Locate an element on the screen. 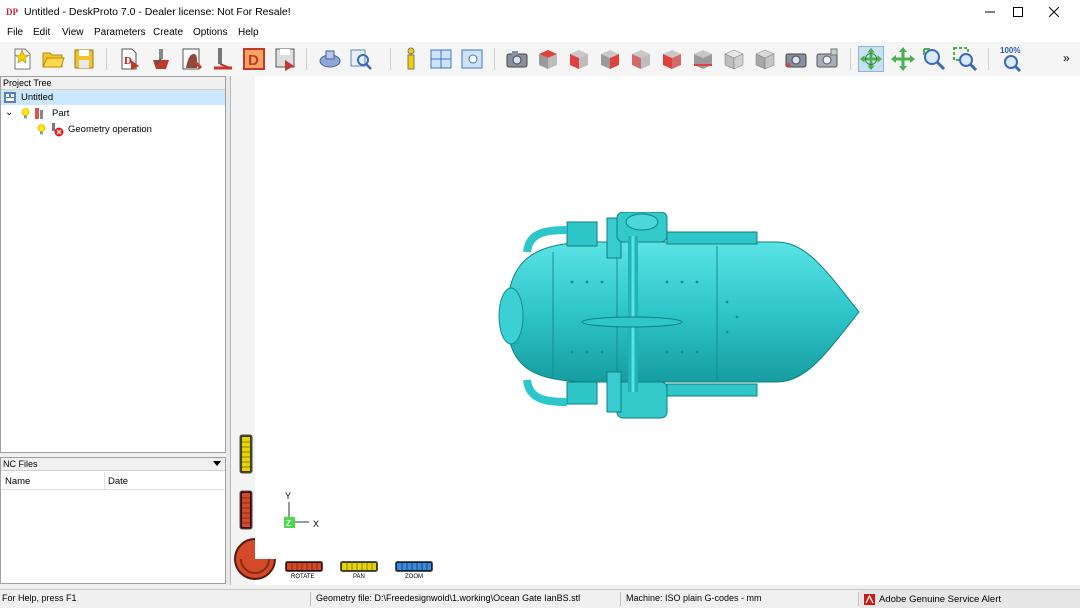 This screenshot has width=1080, height=608. zoom-100-button: 100% is located at coordinates (1011, 59).